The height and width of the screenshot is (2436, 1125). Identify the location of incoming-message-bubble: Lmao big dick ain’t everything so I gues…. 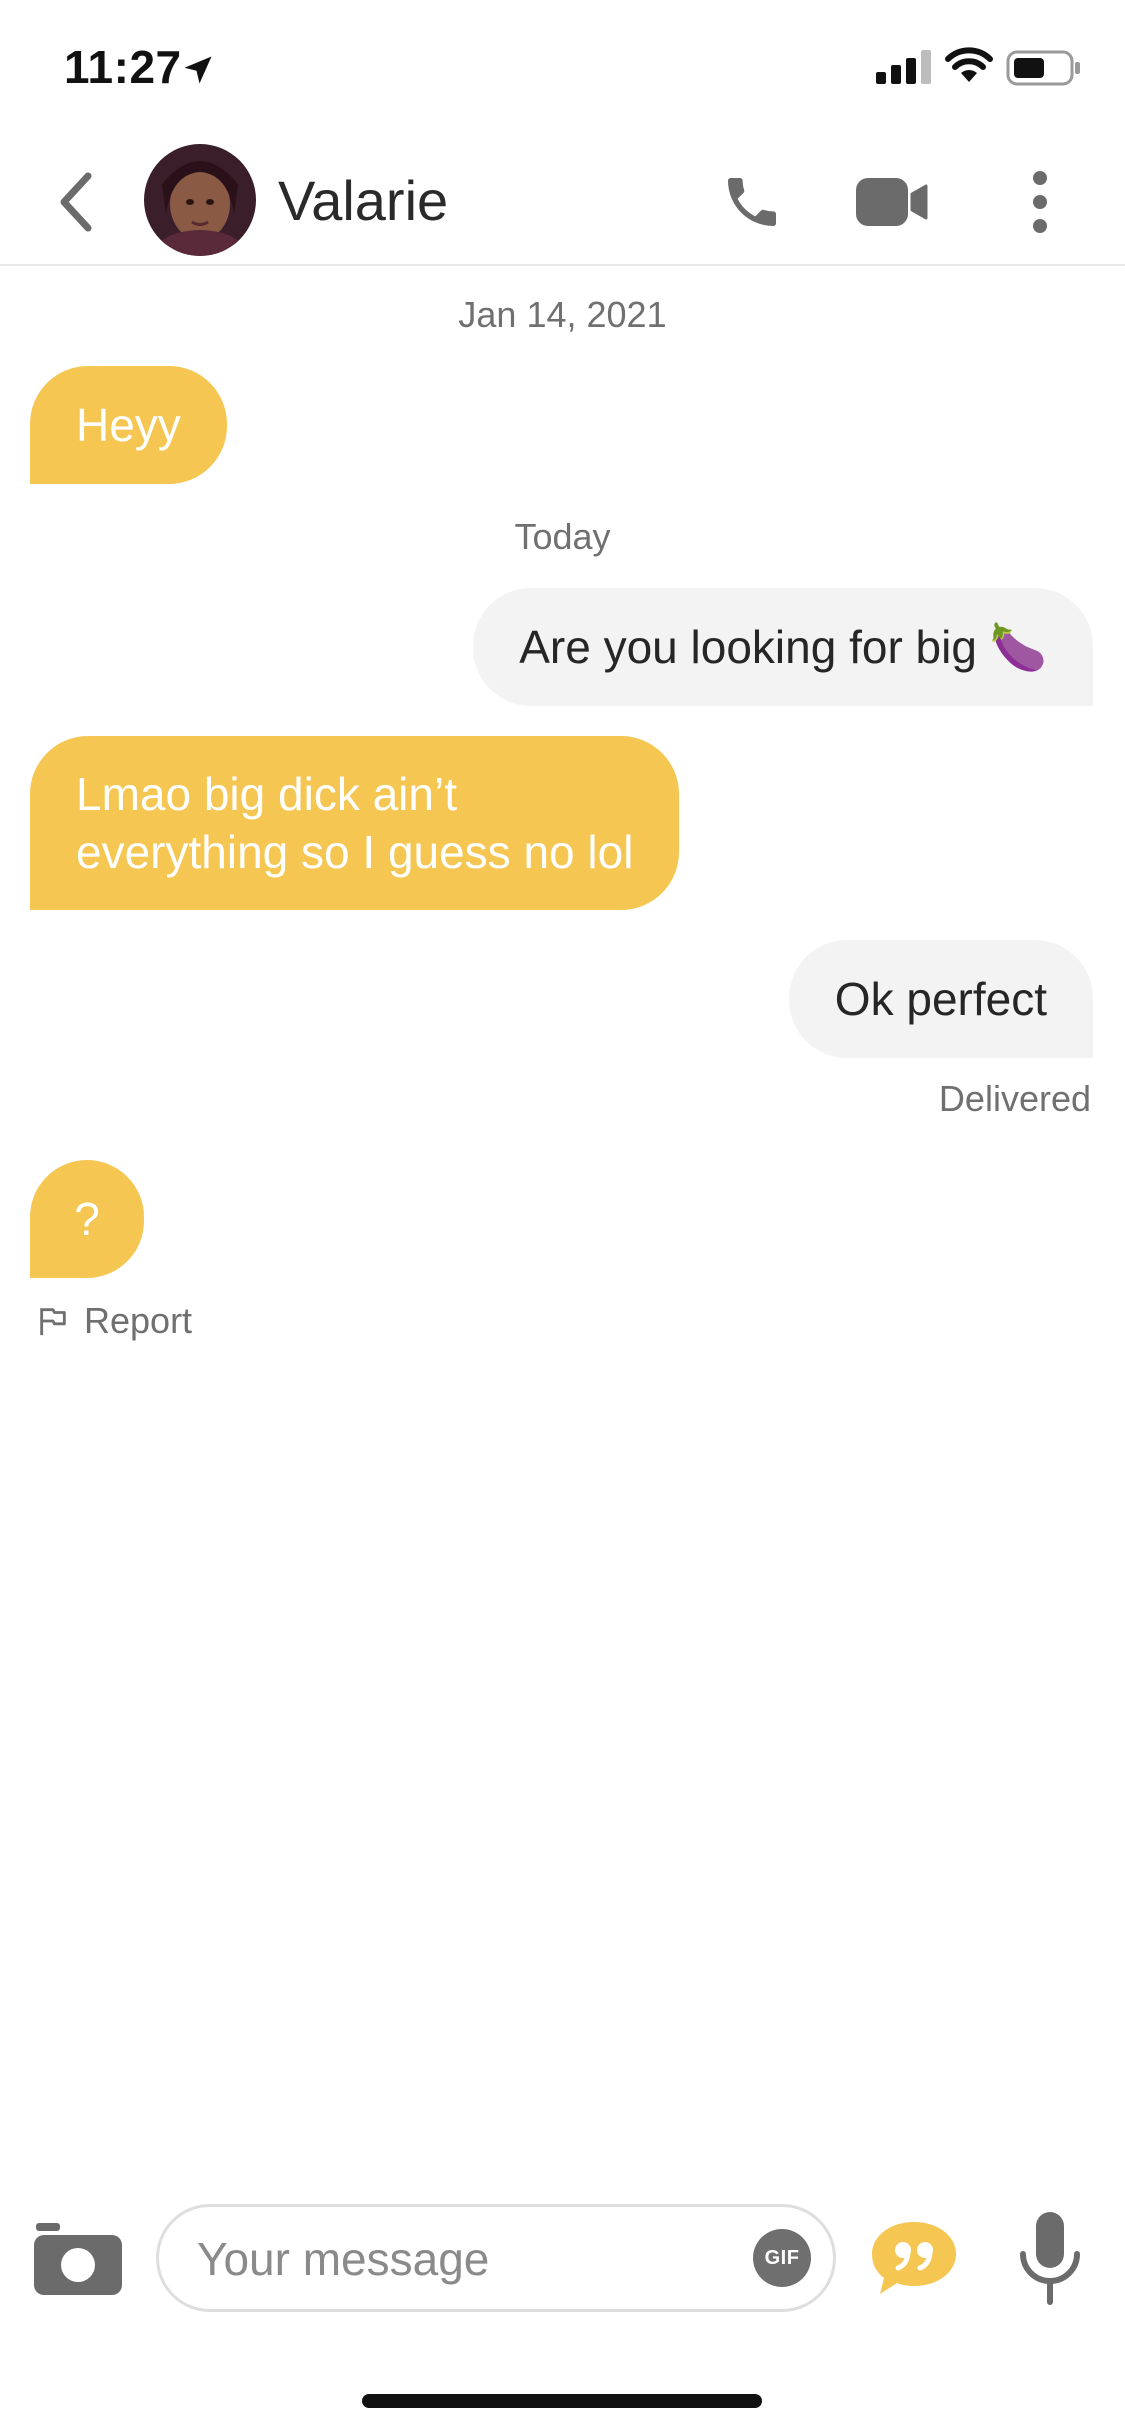
(355, 823).